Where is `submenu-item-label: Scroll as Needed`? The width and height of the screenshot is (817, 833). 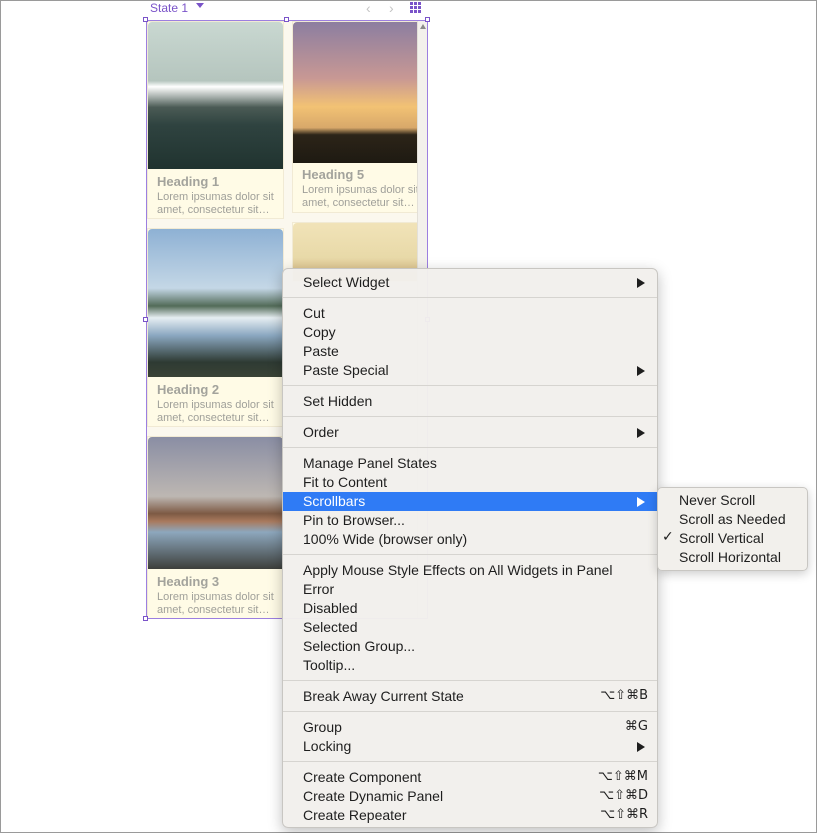 submenu-item-label: Scroll as Needed is located at coordinates (732, 519).